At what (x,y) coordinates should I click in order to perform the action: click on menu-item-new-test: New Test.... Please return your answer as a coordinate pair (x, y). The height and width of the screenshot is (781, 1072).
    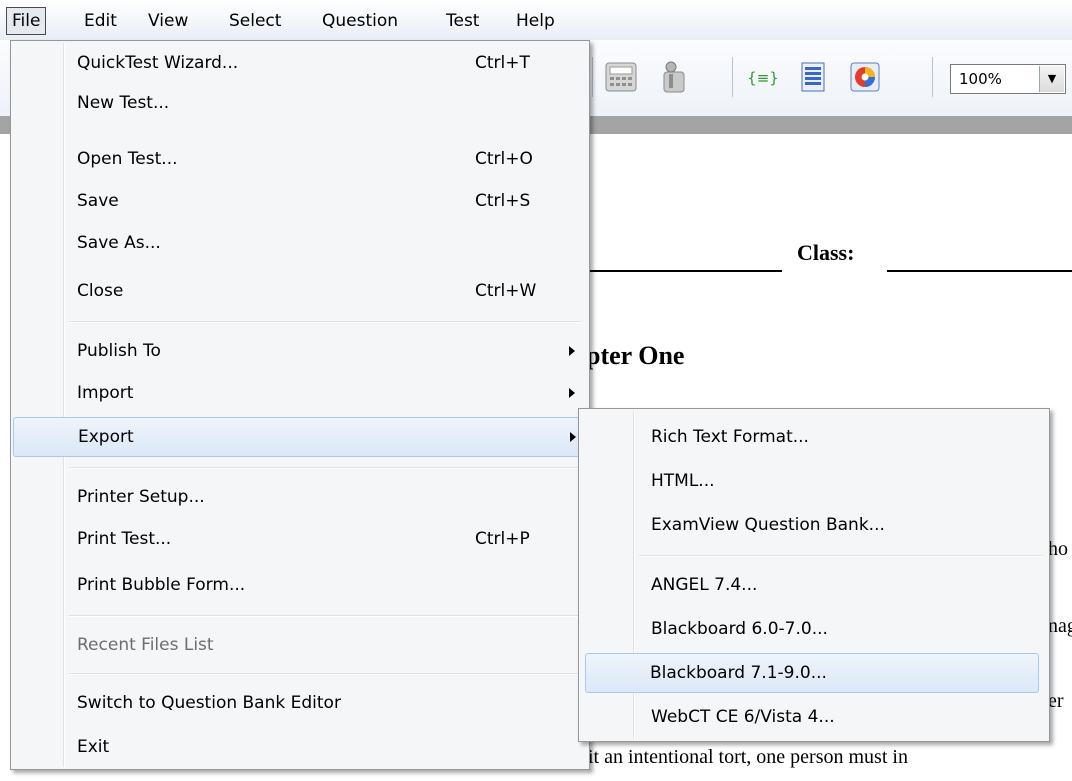
    Looking at the image, I should click on (299, 103).